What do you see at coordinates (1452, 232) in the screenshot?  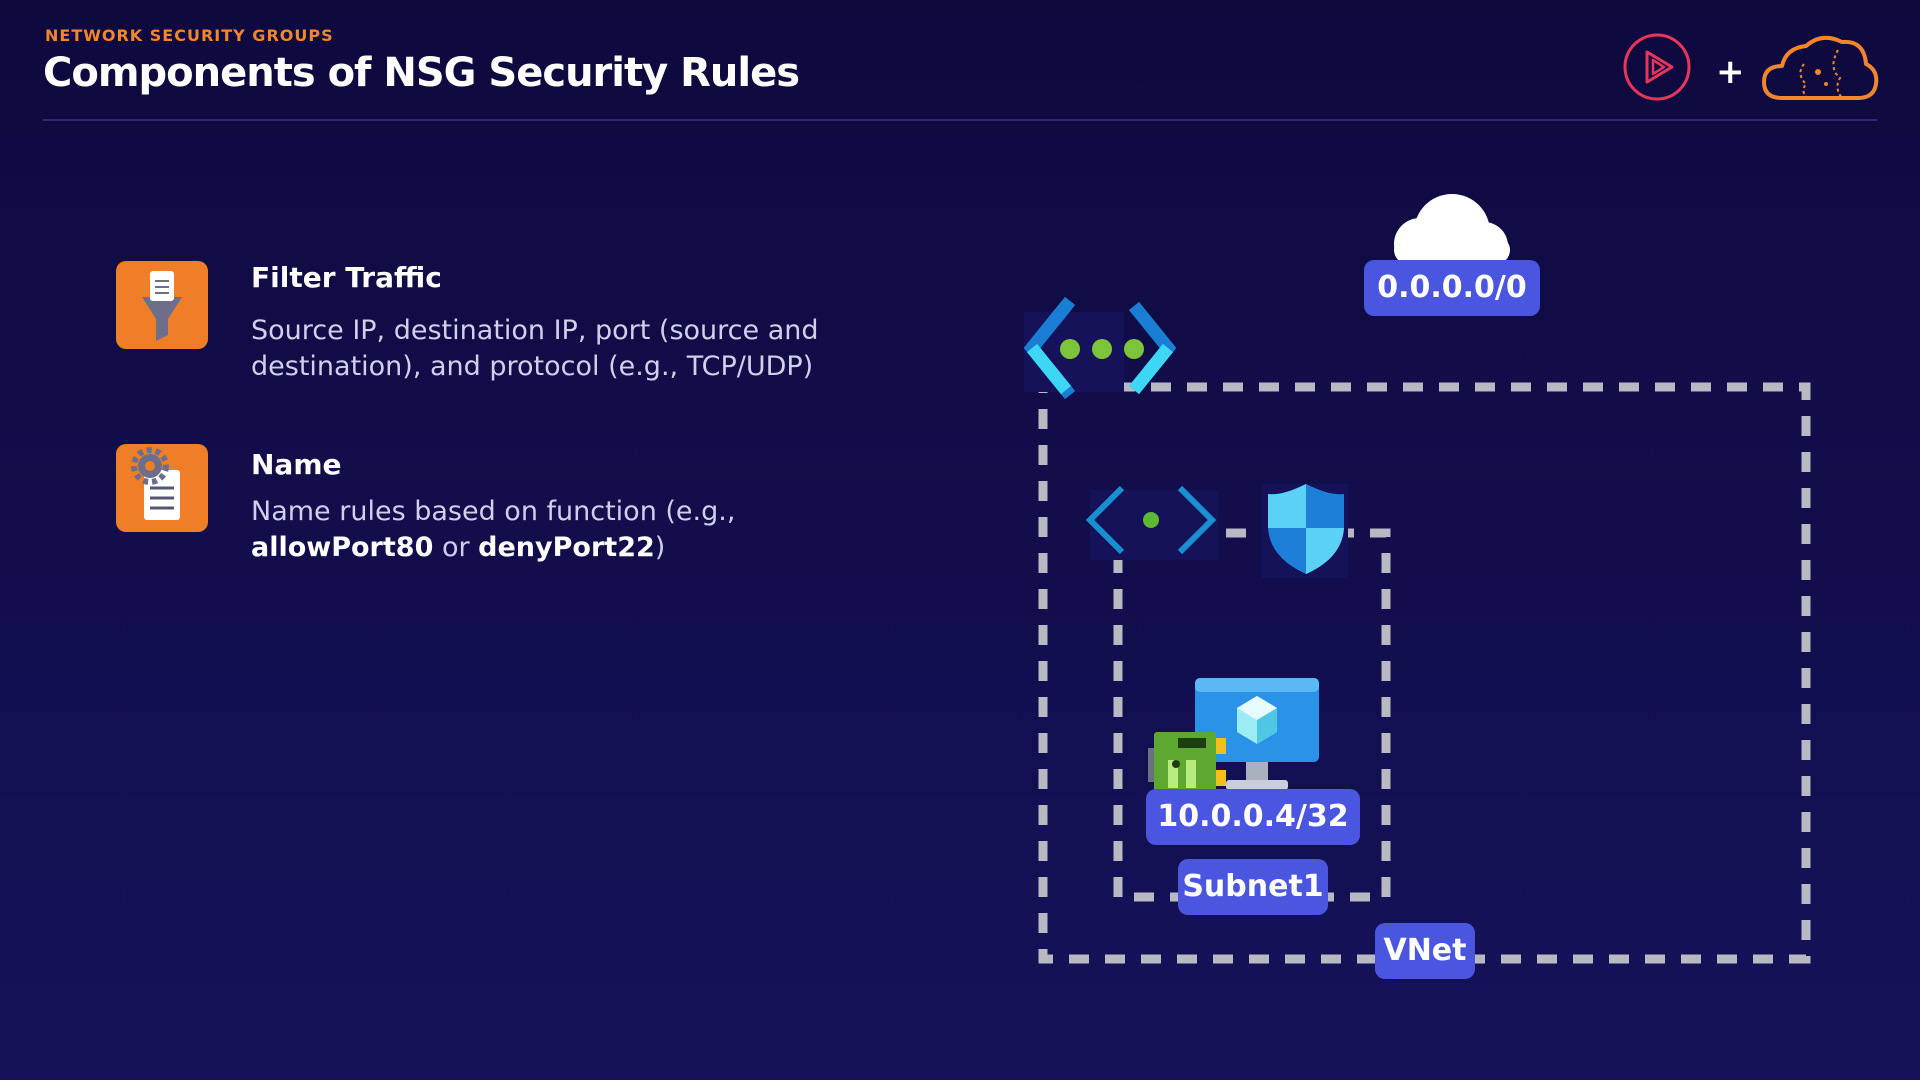 I see `cloud-icon` at bounding box center [1452, 232].